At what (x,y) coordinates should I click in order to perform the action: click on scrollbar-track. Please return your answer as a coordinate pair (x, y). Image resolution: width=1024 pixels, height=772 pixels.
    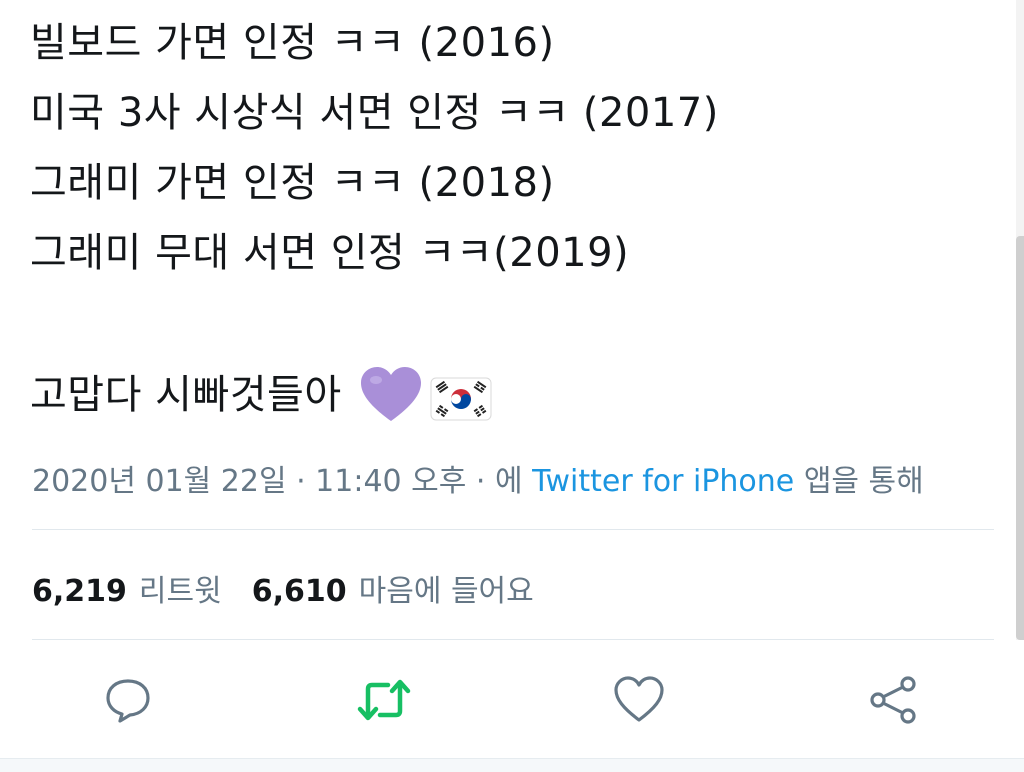
    Looking at the image, I should click on (1020, 320).